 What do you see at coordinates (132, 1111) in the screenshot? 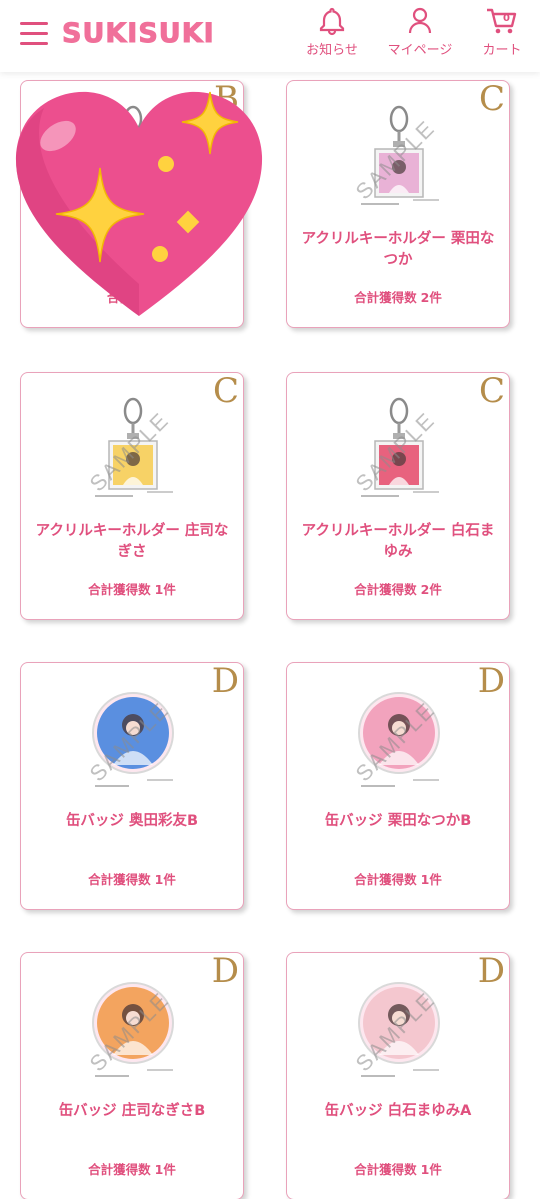
I see `item-name: 缶バッジ 庄司なぎさB` at bounding box center [132, 1111].